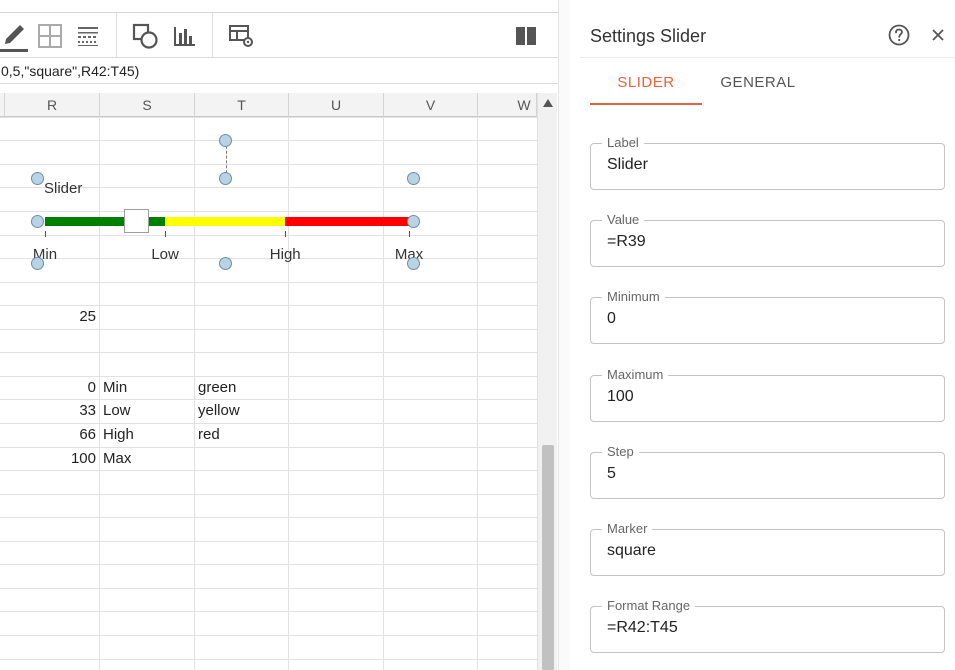  What do you see at coordinates (184, 36) in the screenshot?
I see `bar-chart-icon` at bounding box center [184, 36].